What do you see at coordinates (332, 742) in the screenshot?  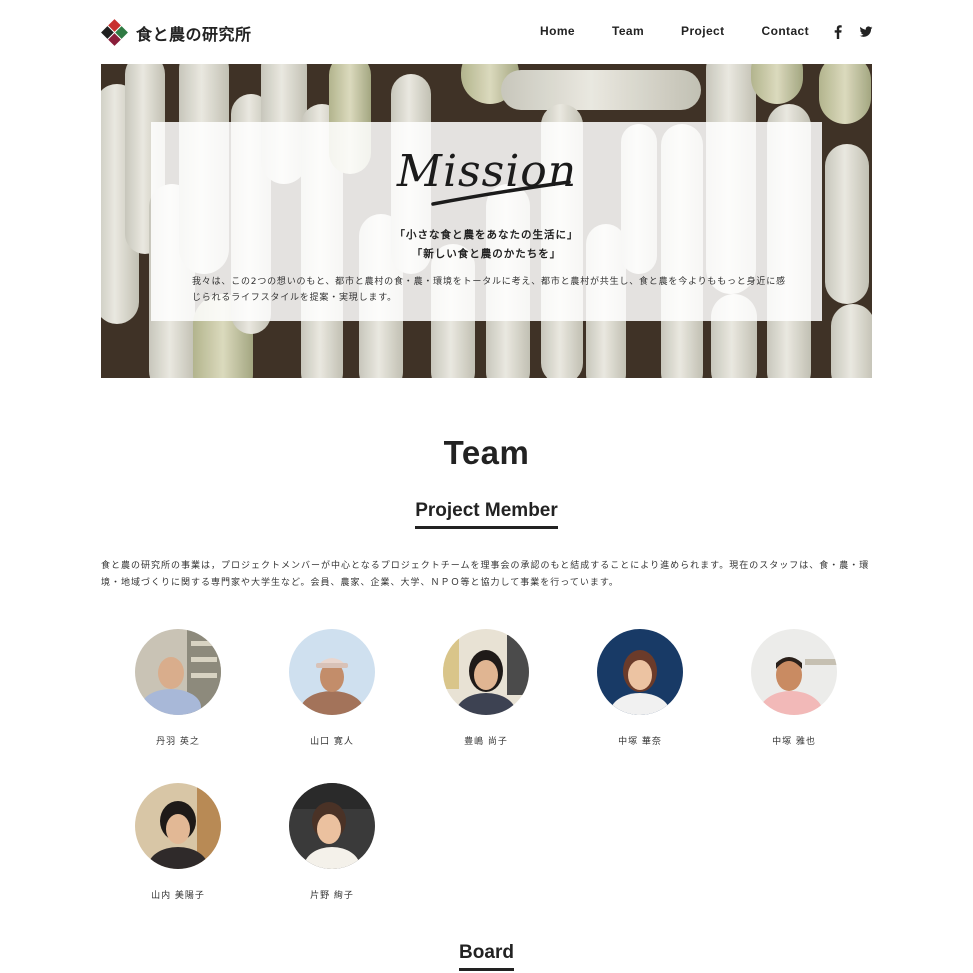 I see `member-name: 山口 寛人` at bounding box center [332, 742].